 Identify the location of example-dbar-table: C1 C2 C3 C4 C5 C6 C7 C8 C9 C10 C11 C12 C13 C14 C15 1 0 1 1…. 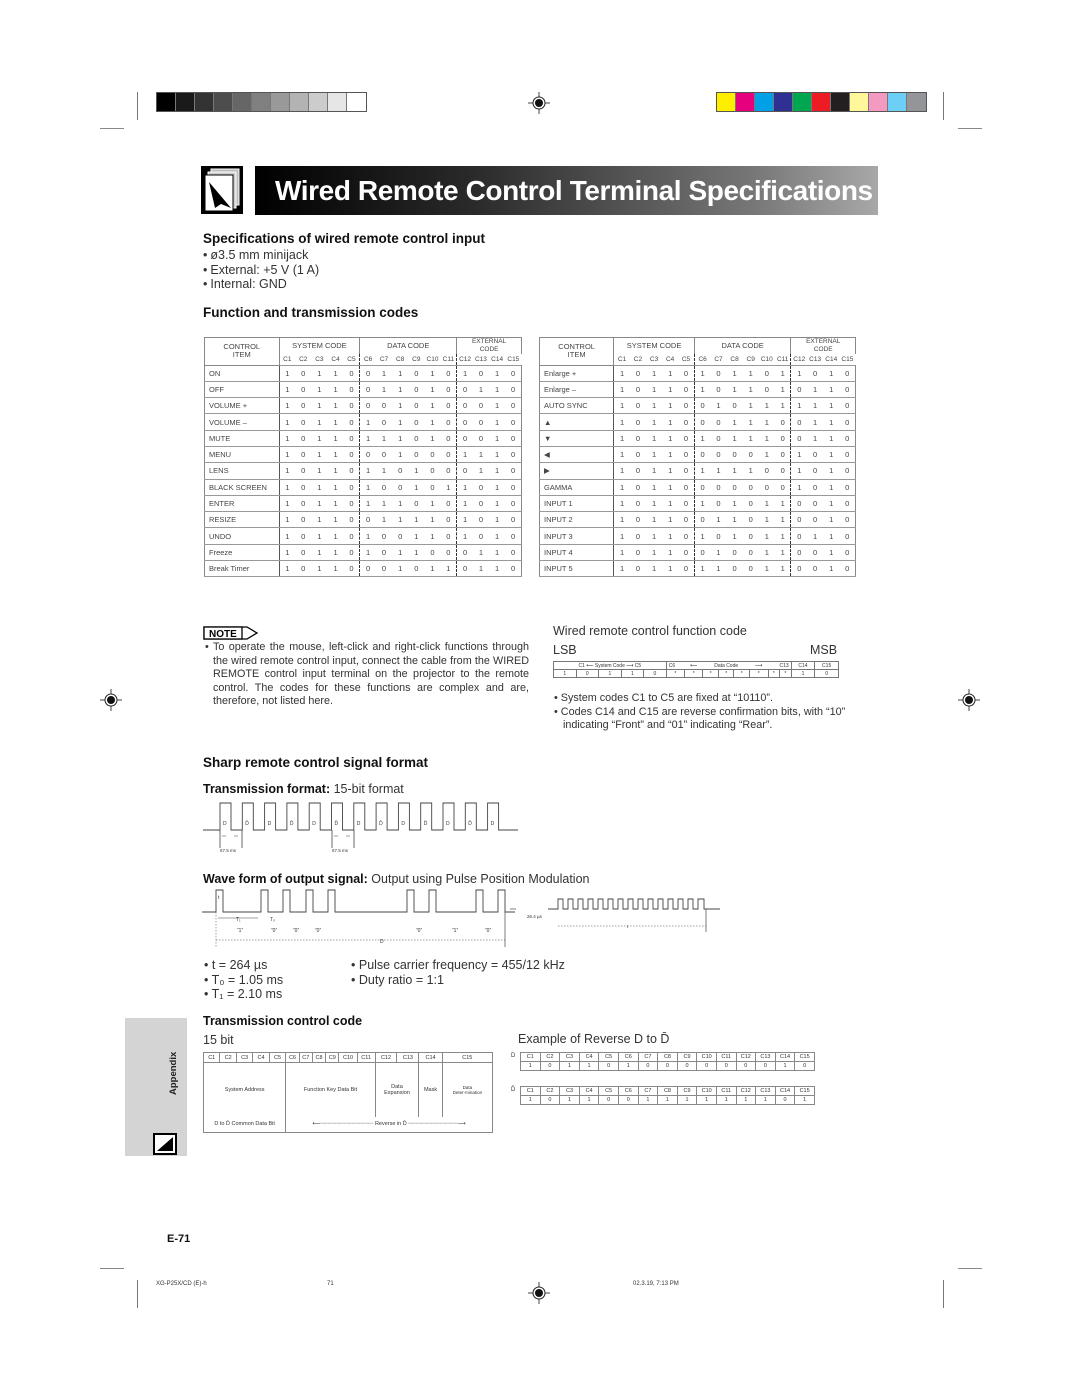
(667, 1095).